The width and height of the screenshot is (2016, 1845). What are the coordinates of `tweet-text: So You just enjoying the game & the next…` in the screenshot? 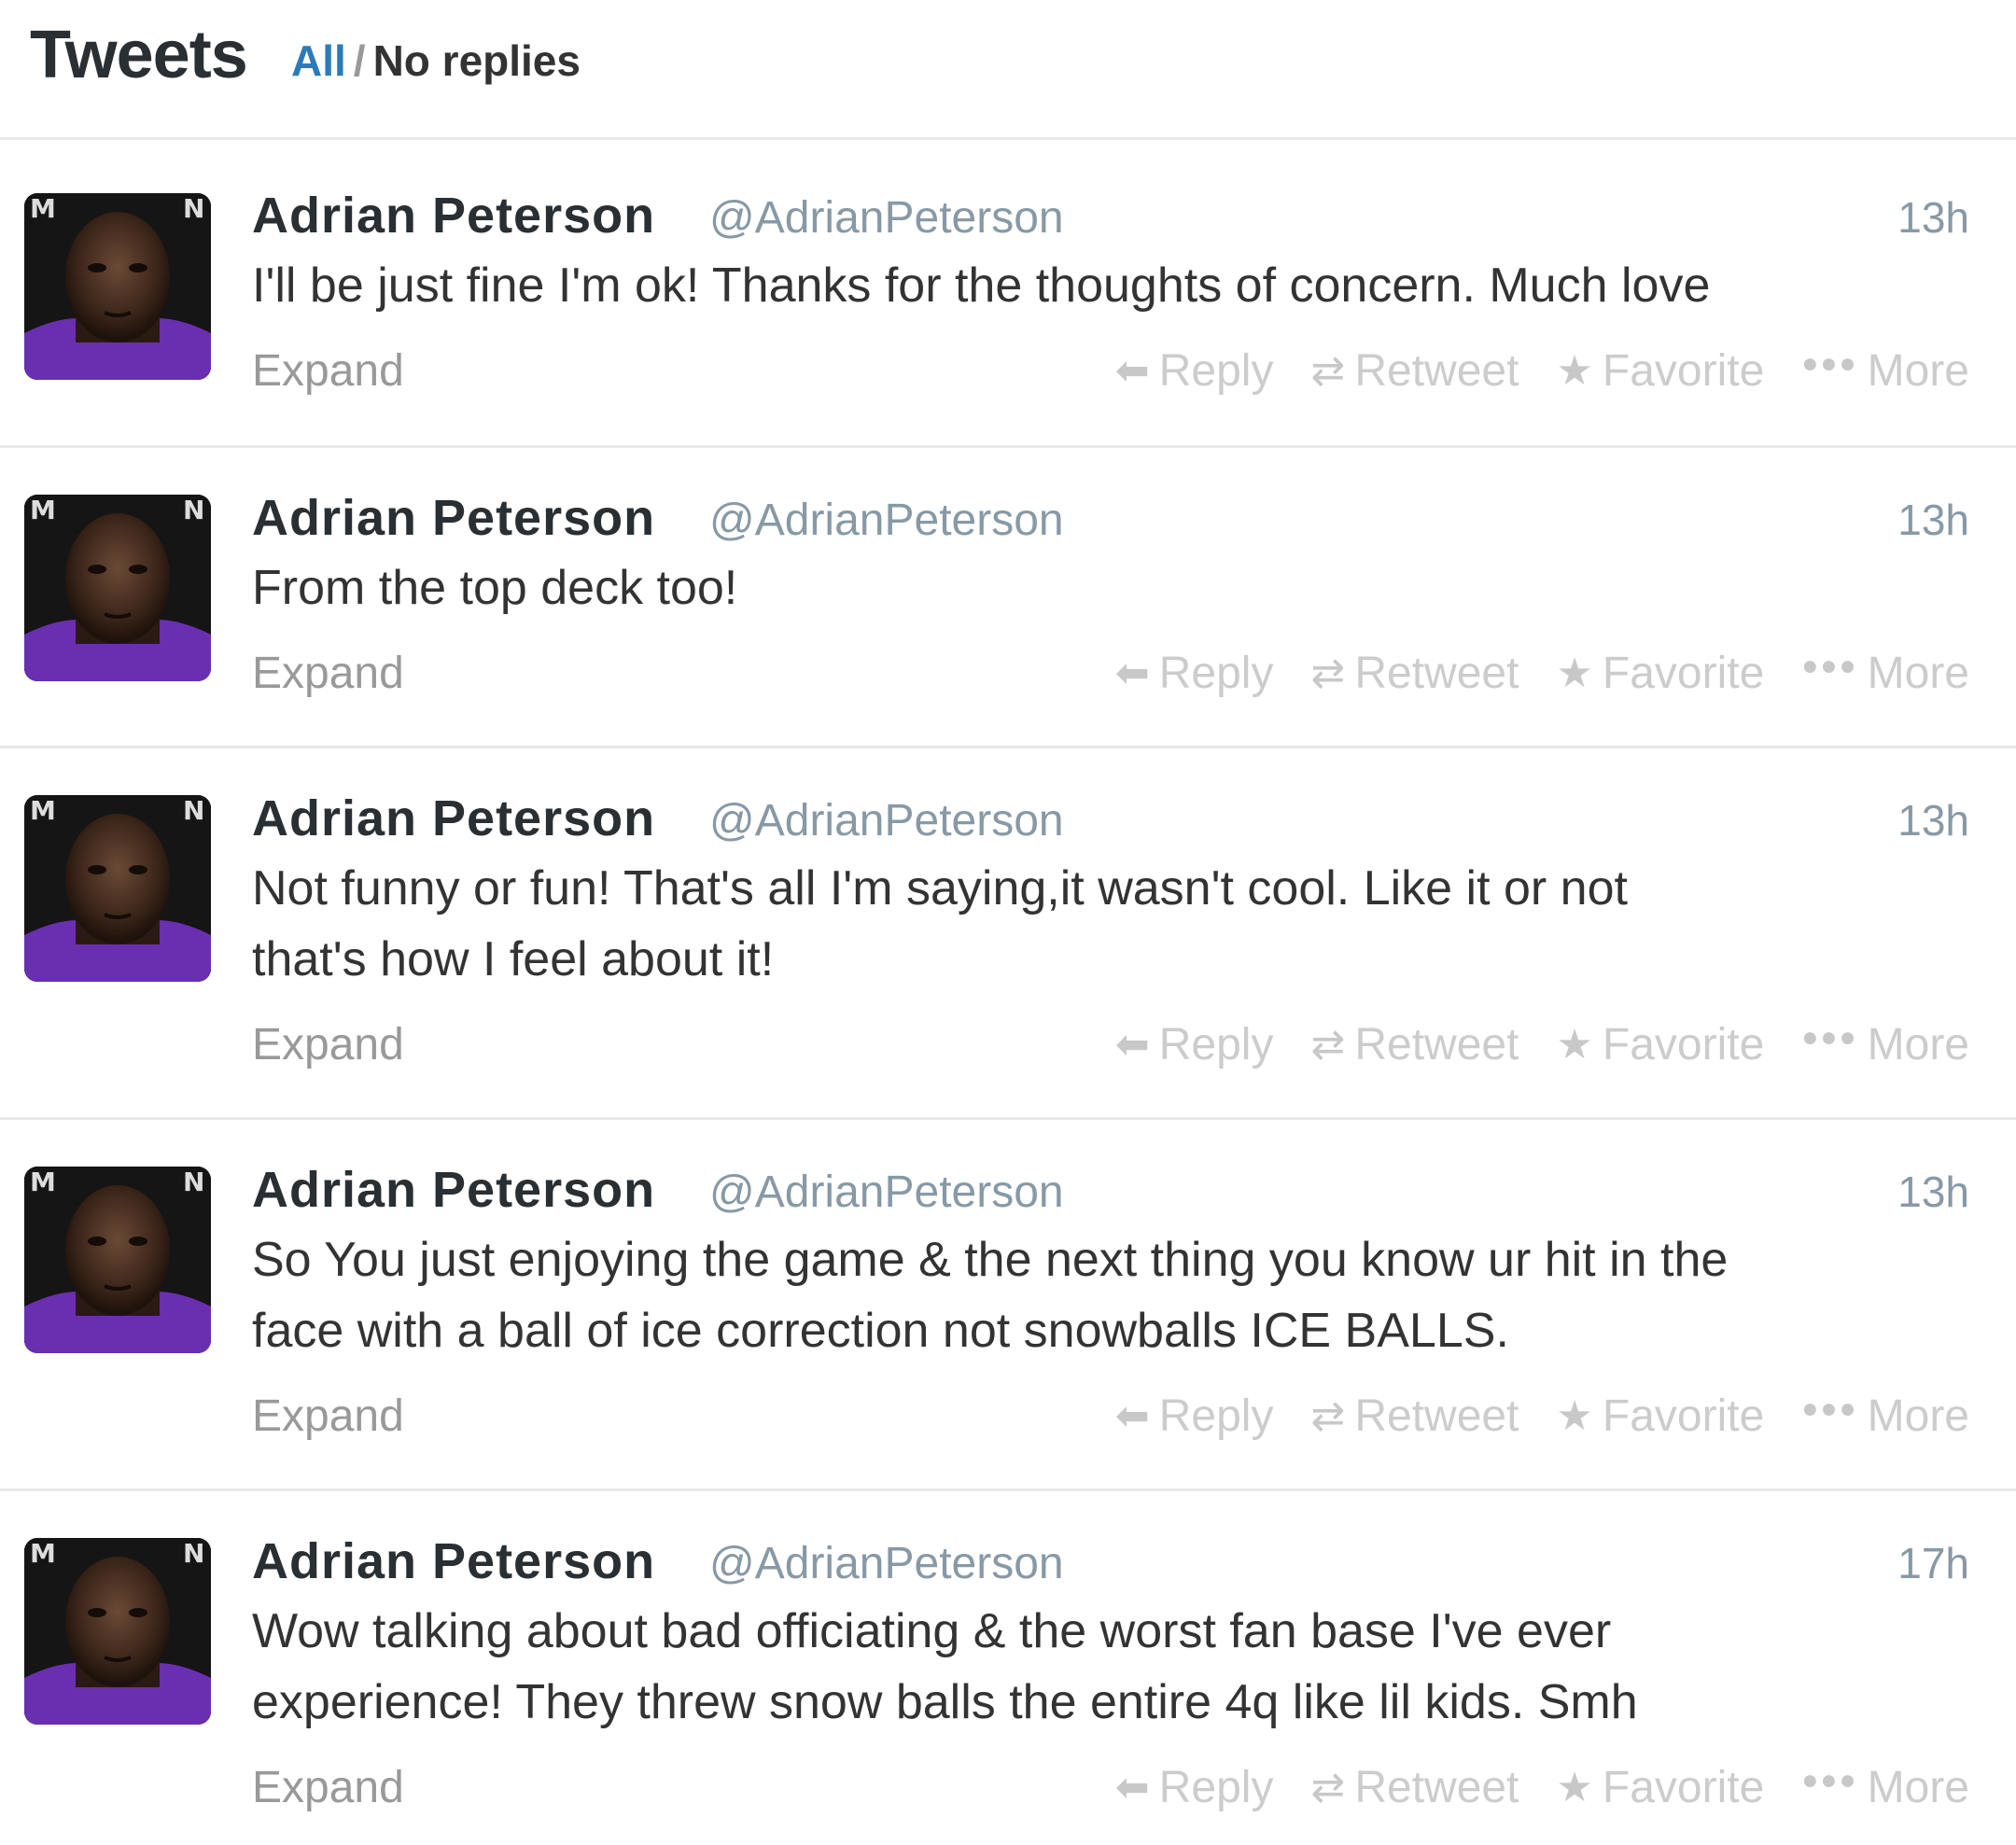 It's located at (990, 1295).